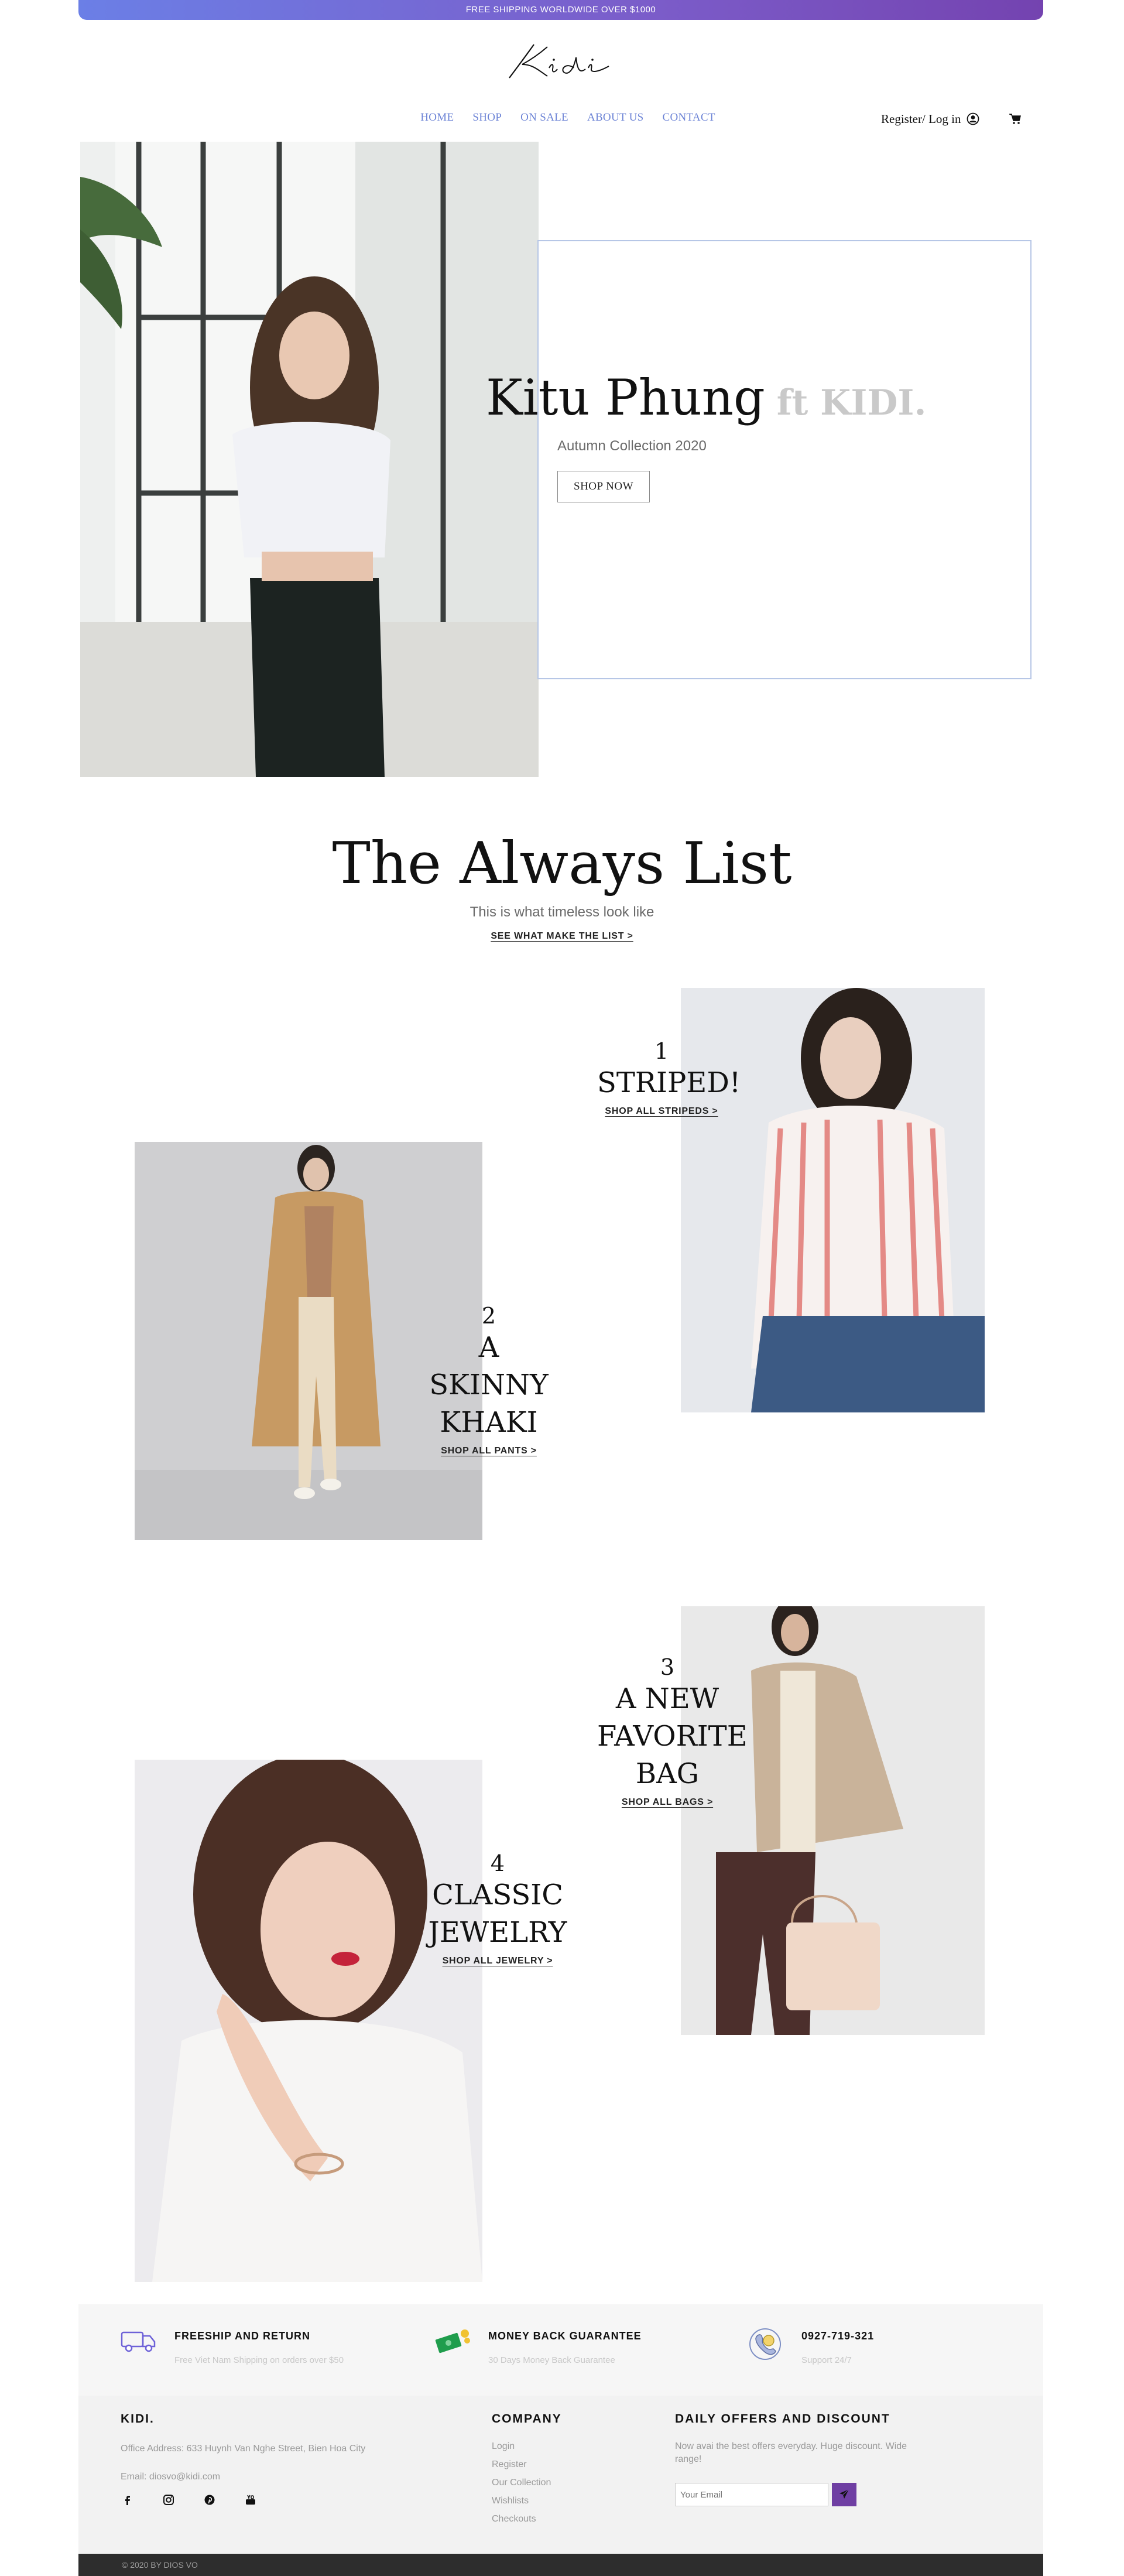 The height and width of the screenshot is (2576, 1124). I want to click on pinterest-icon, so click(209, 2500).